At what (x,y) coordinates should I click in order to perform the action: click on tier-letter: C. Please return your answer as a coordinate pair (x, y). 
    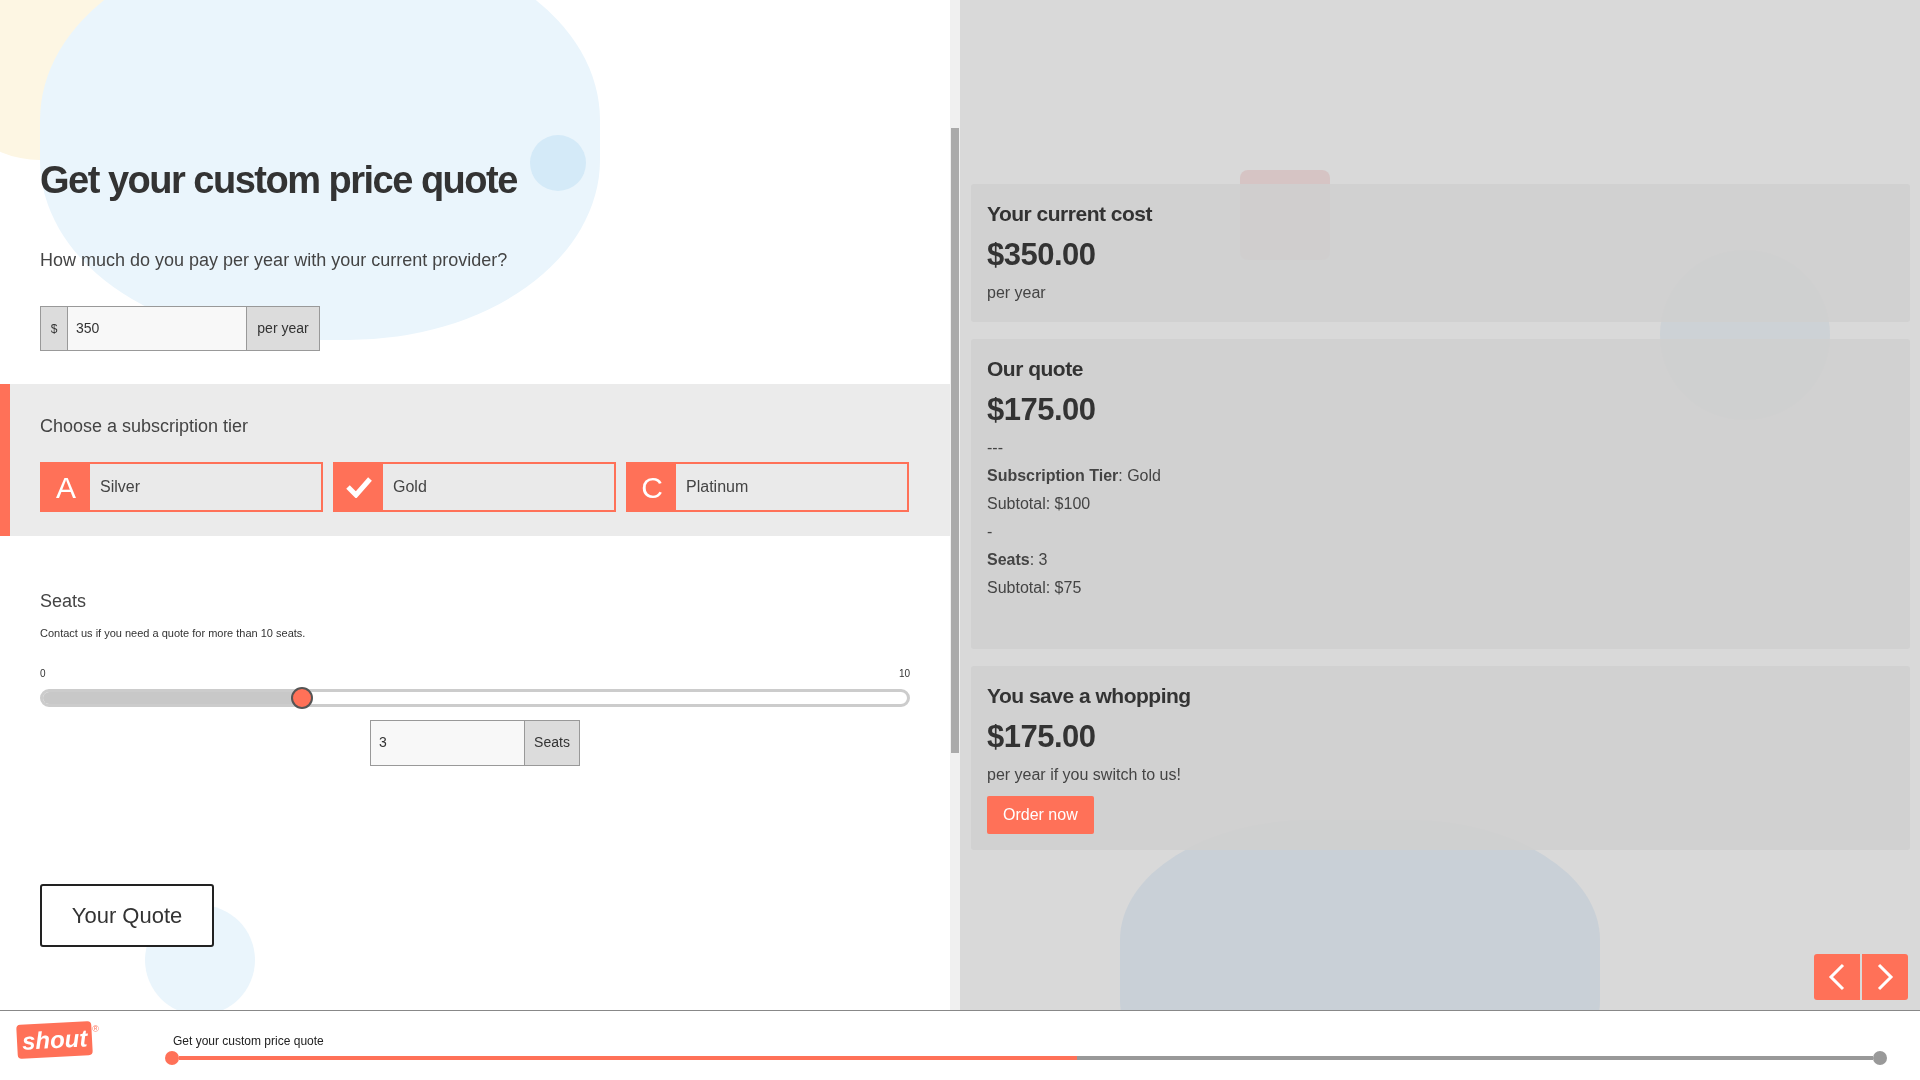
    Looking at the image, I should click on (652, 487).